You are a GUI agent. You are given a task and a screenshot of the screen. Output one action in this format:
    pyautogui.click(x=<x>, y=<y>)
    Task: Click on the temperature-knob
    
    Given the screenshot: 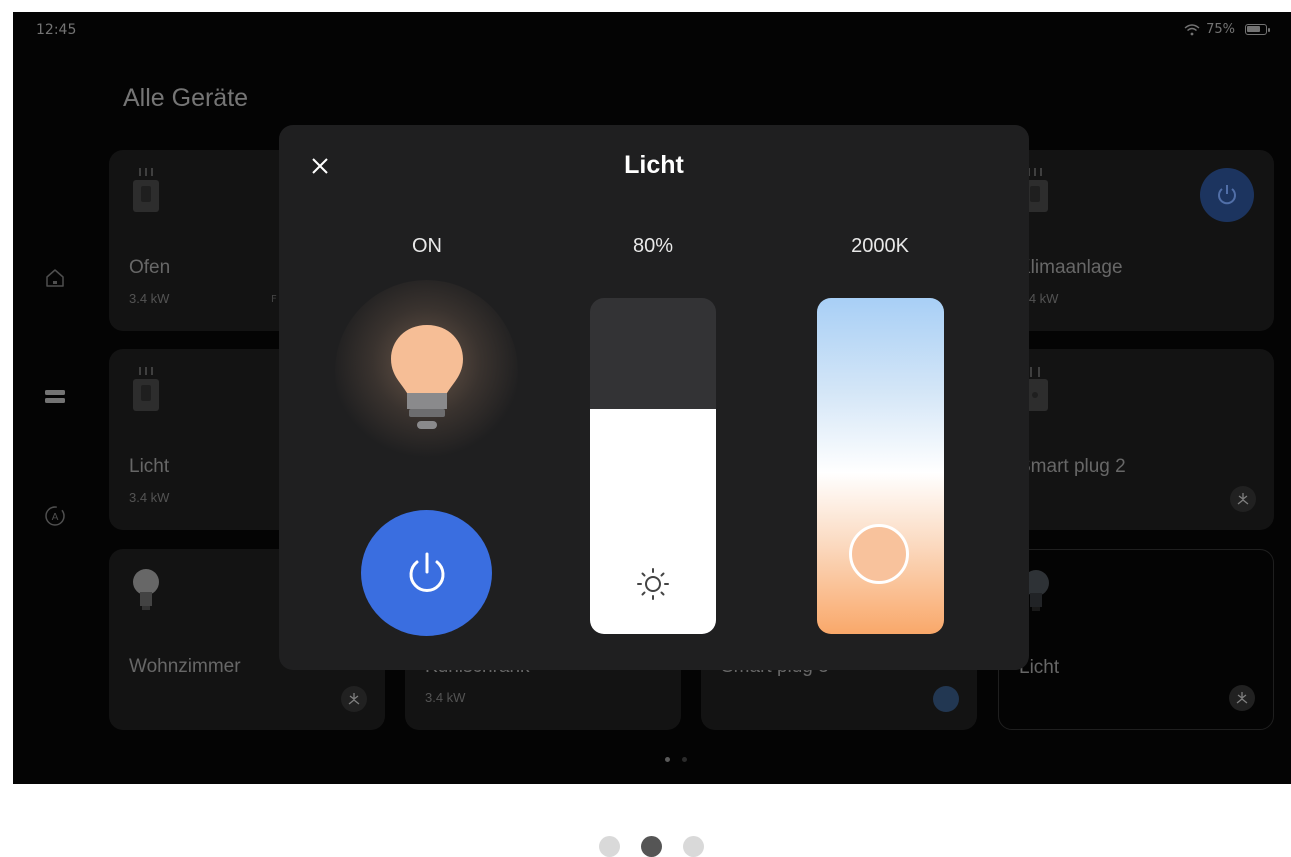 What is the action you would take?
    pyautogui.click(x=879, y=554)
    